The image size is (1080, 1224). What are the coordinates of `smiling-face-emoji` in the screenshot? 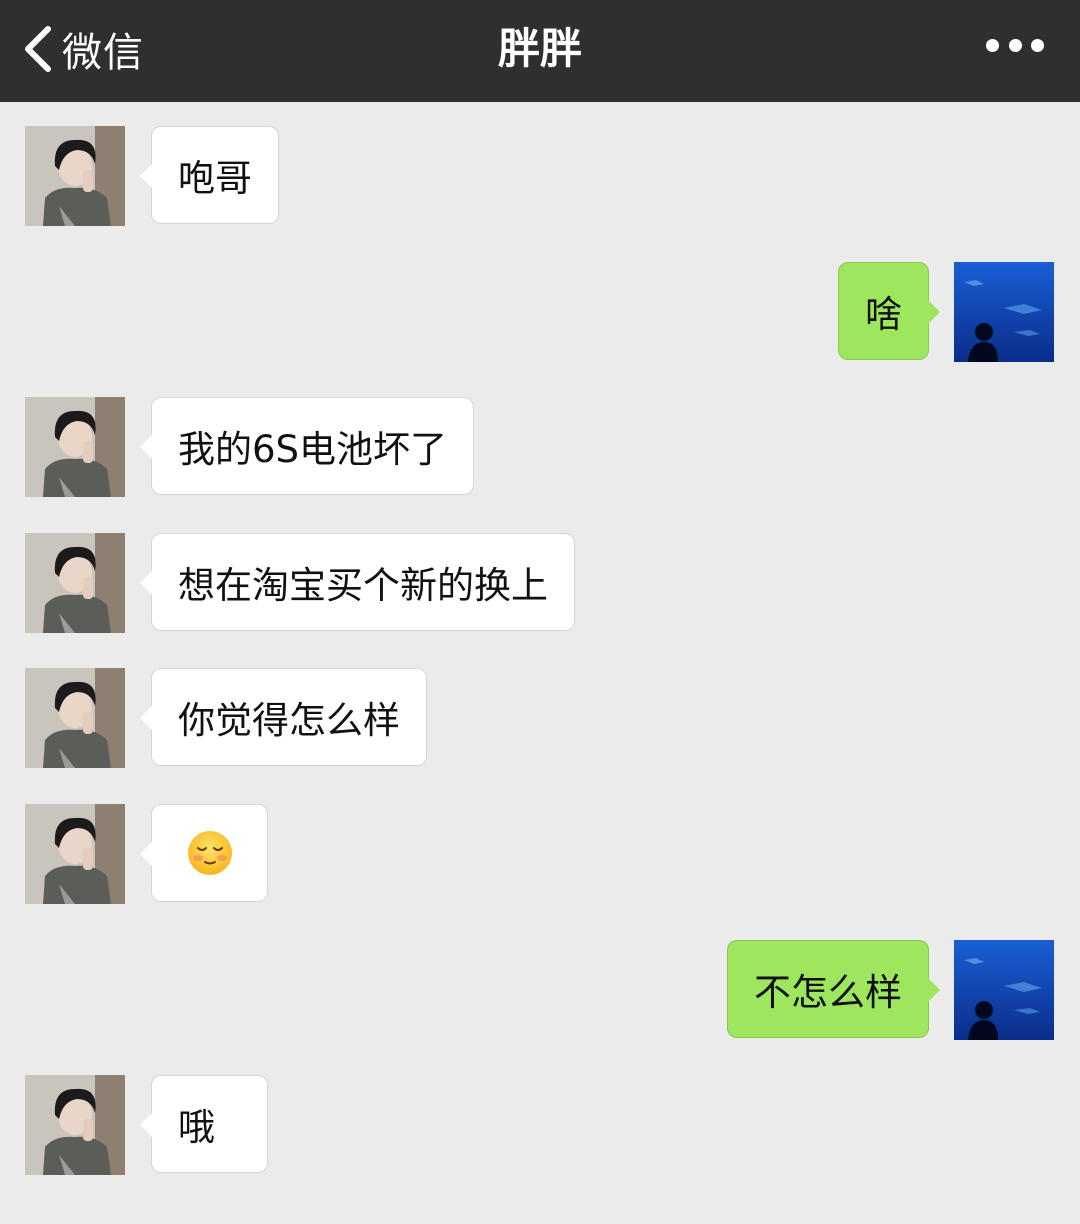 It's located at (209, 853).